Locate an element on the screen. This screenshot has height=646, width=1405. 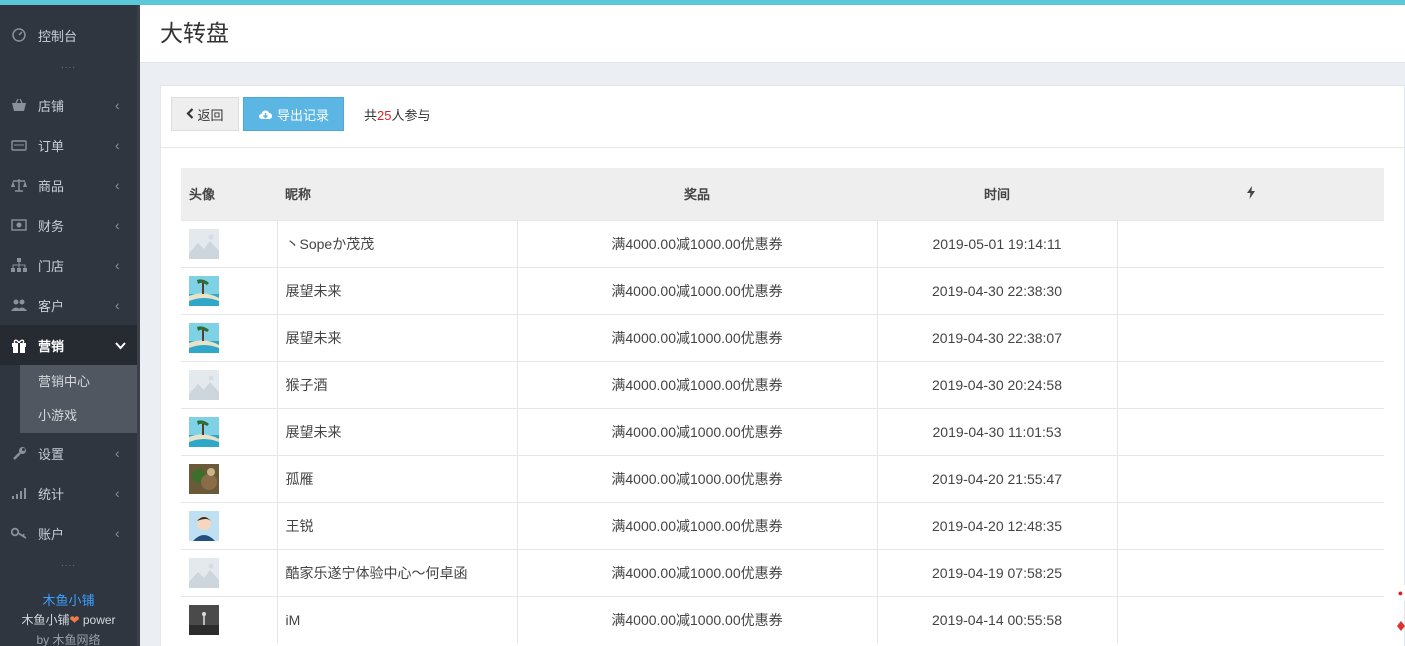
time-cell: 2019-04-30 20:24:58 is located at coordinates (997, 384).